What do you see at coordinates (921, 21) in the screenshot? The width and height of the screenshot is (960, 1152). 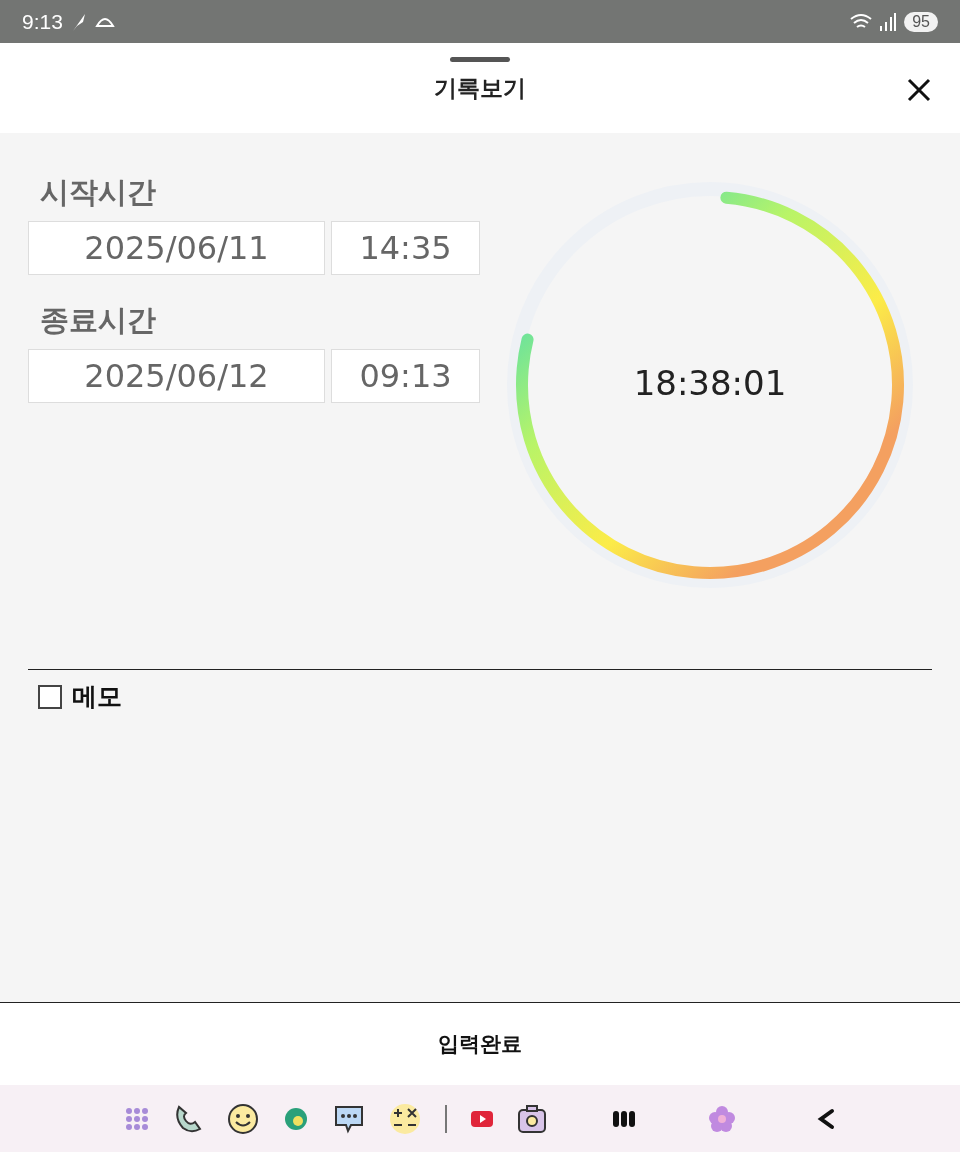 I see `battery-level: 95` at bounding box center [921, 21].